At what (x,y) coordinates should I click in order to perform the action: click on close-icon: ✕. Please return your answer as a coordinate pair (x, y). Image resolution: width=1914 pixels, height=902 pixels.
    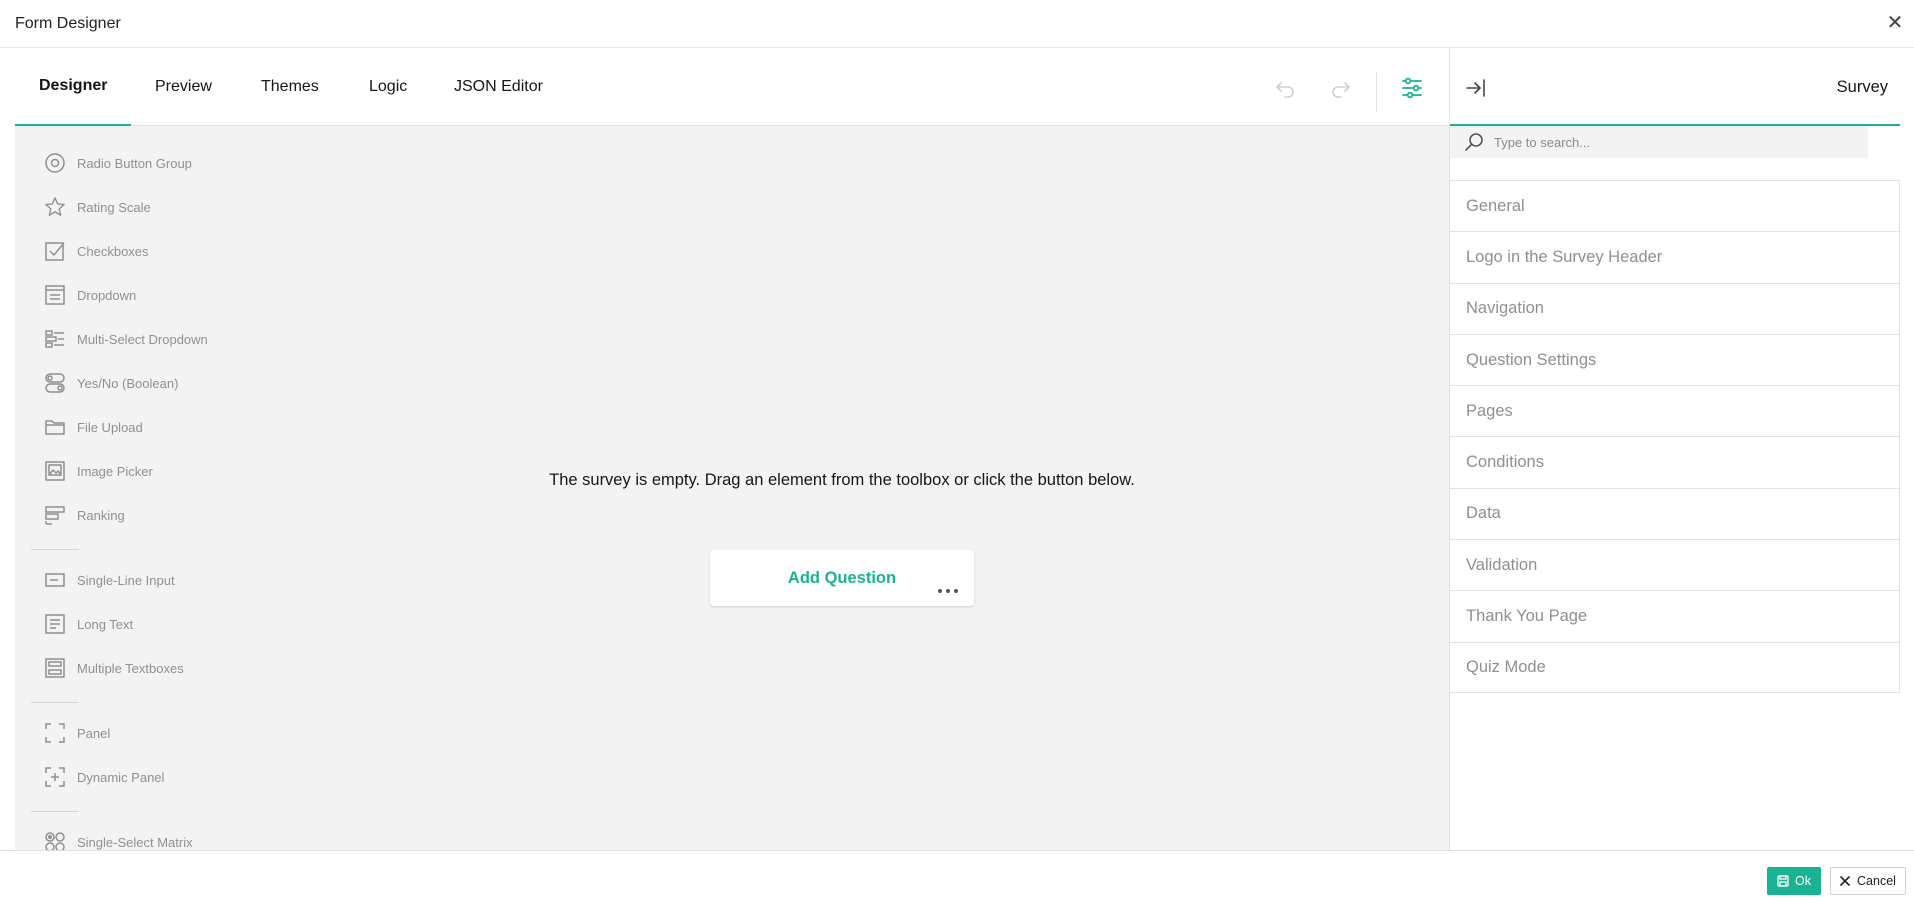
    Looking at the image, I should click on (1895, 23).